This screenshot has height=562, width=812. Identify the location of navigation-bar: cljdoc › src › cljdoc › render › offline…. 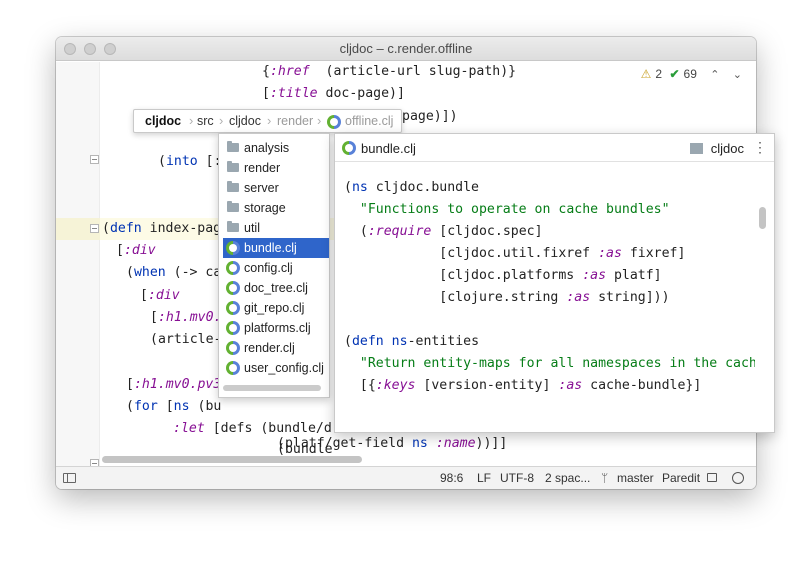
(267, 121).